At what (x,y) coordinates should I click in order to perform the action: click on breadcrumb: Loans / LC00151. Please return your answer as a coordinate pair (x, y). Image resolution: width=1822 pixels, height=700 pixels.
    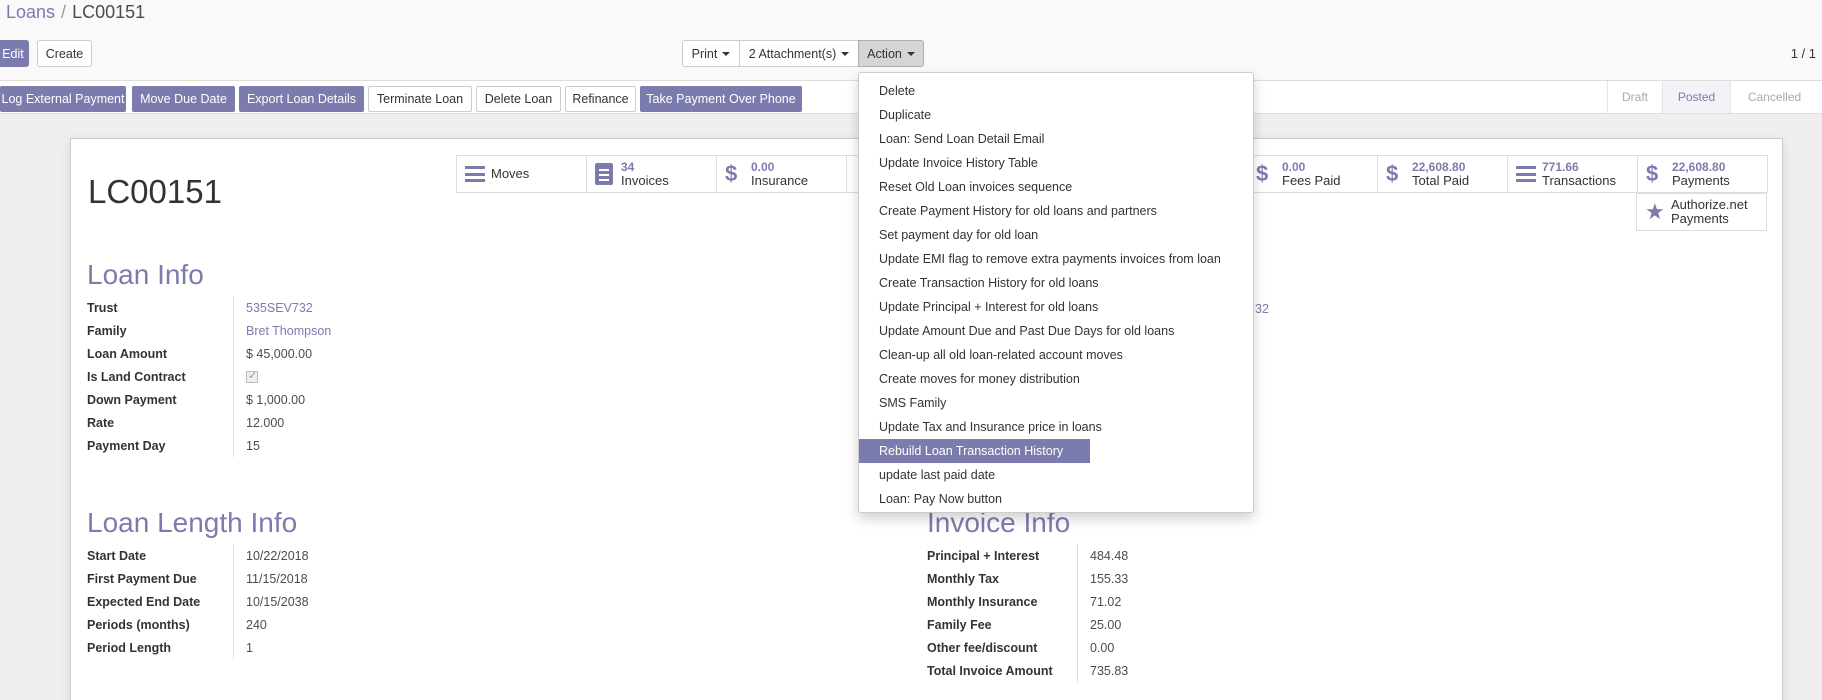
    Looking at the image, I should click on (75, 12).